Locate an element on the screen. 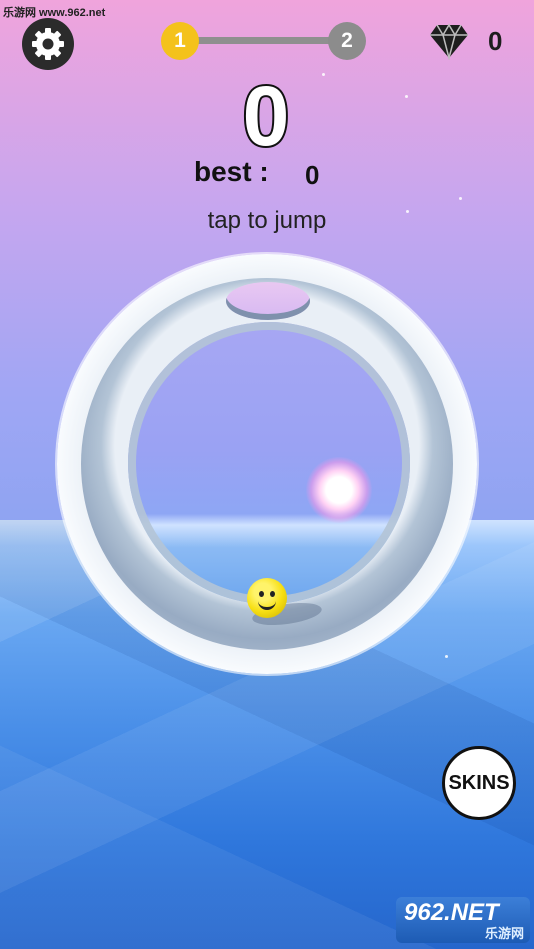 The image size is (534, 949). site-logo-subtext: 乐游网 is located at coordinates (504, 933).